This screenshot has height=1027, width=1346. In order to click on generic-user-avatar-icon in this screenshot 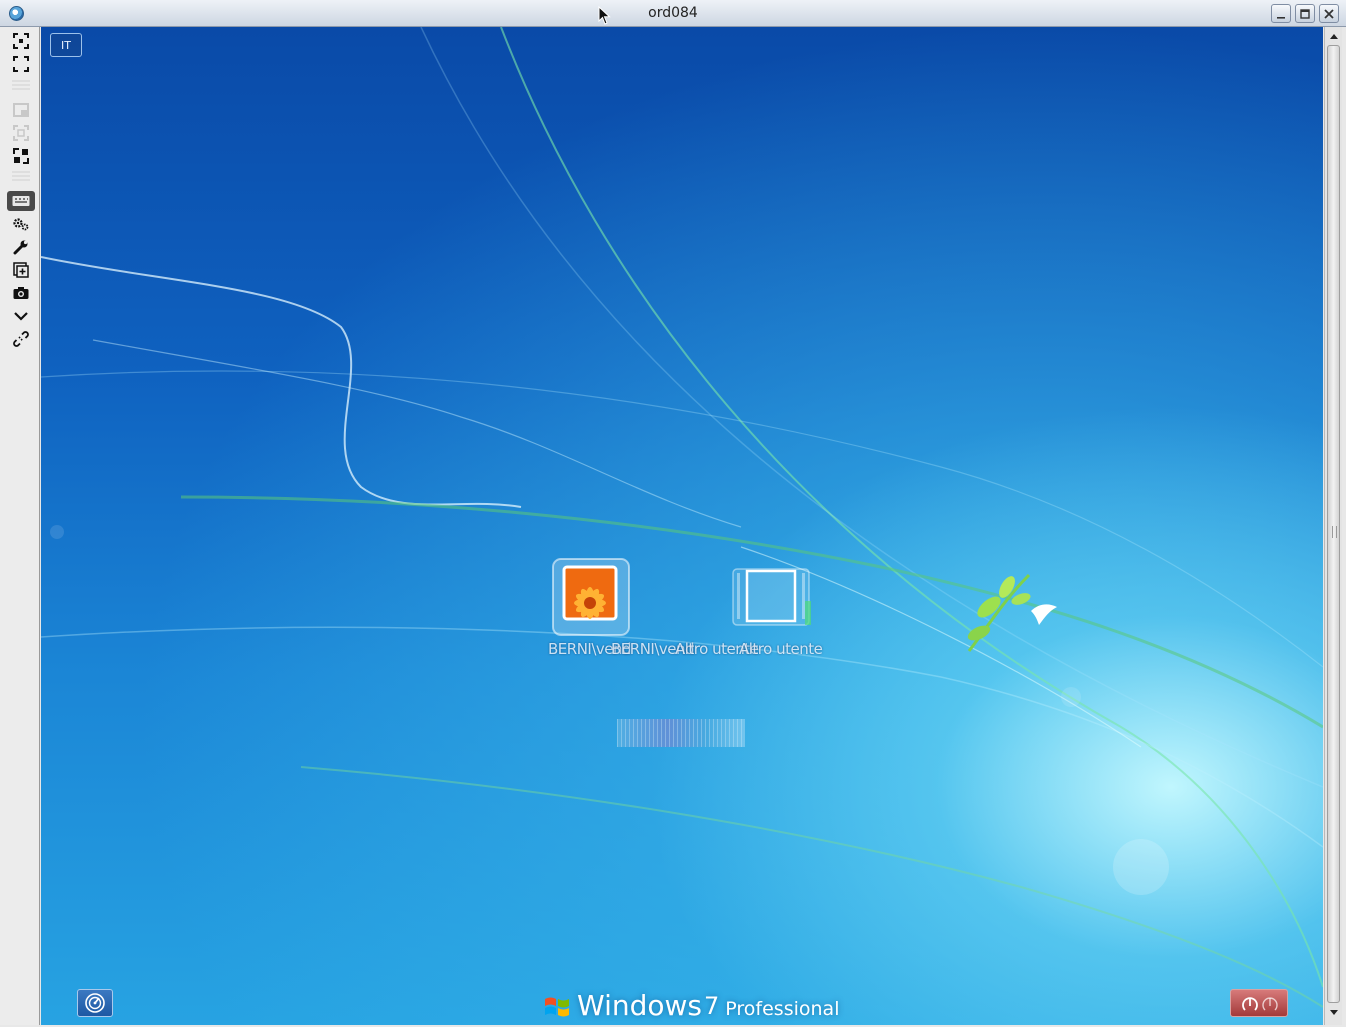, I will do `click(771, 597)`.